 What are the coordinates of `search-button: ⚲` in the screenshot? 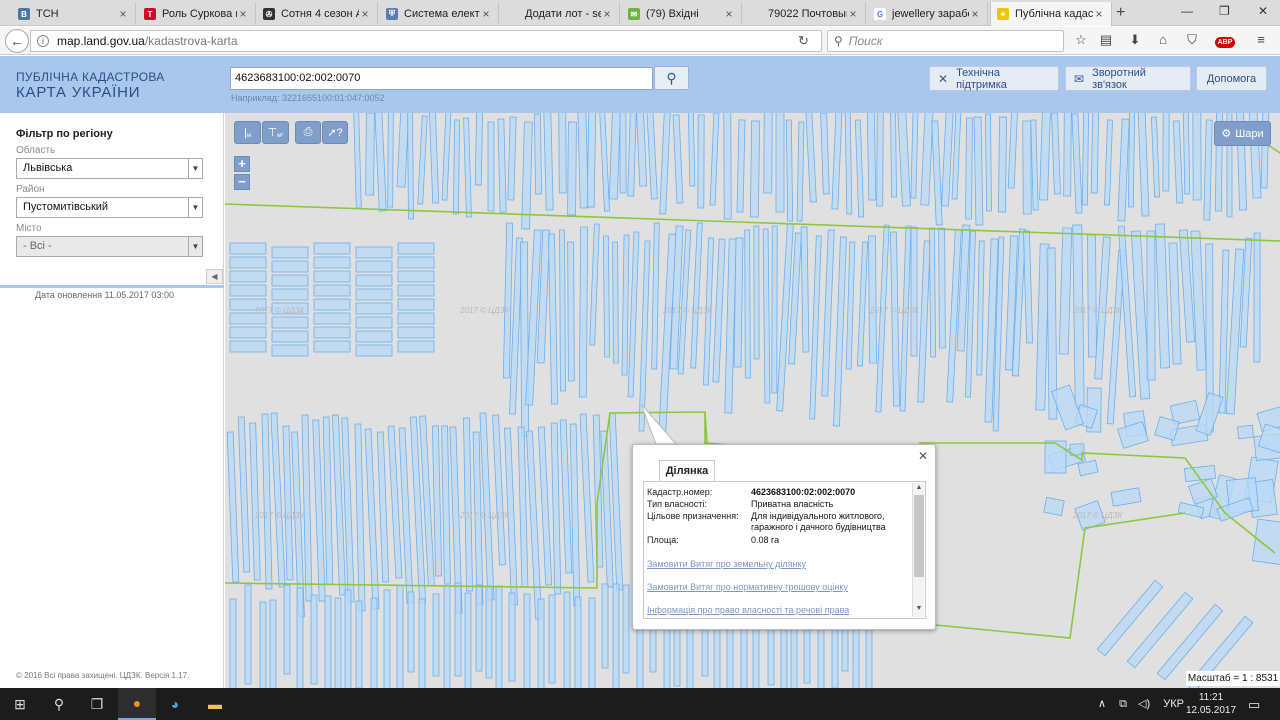 It's located at (671, 78).